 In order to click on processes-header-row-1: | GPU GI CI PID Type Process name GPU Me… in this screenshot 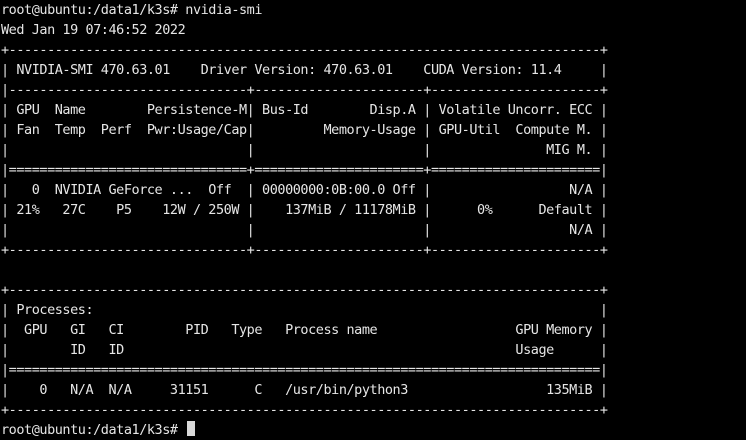, I will do `click(304, 330)`.